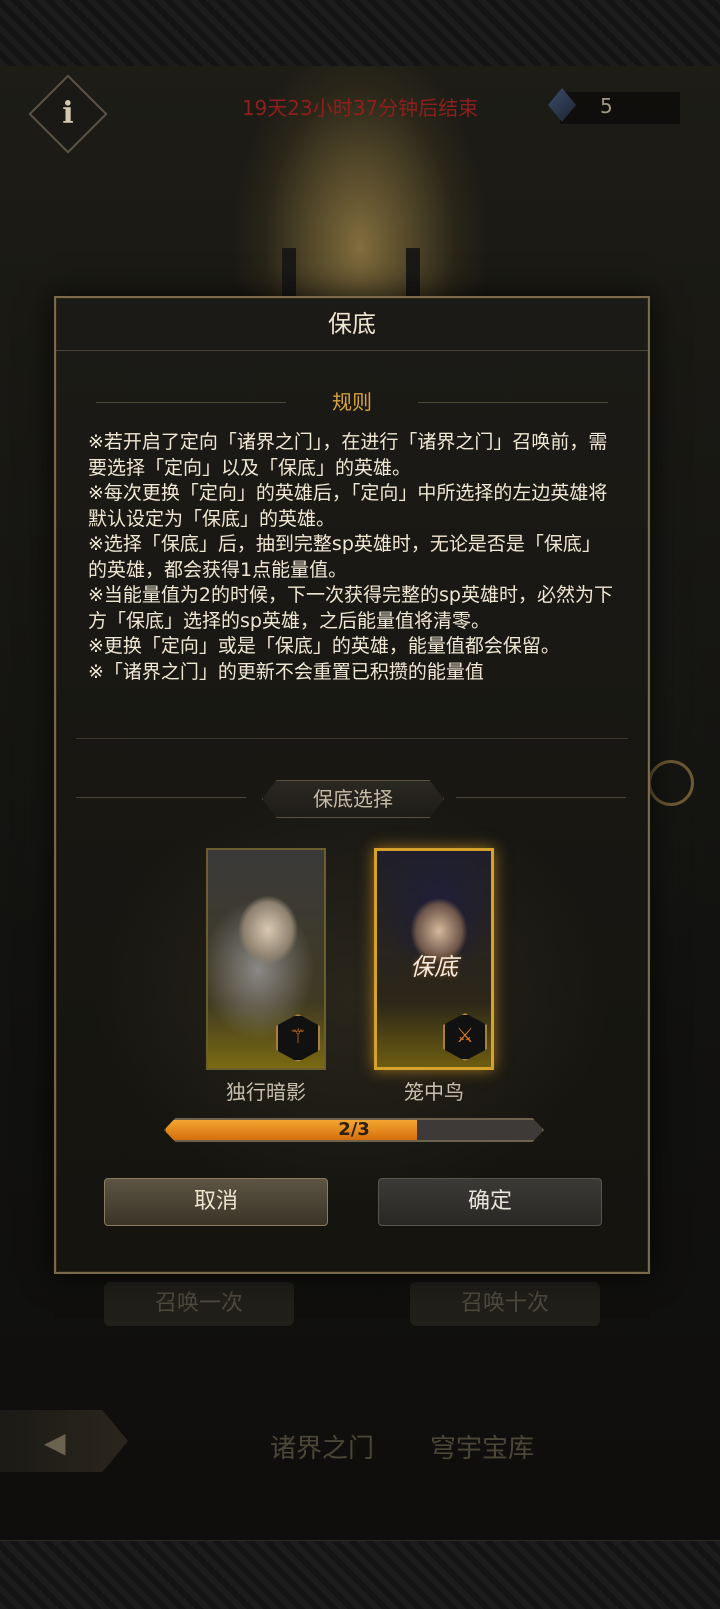  I want to click on top-frame, so click(360, 33).